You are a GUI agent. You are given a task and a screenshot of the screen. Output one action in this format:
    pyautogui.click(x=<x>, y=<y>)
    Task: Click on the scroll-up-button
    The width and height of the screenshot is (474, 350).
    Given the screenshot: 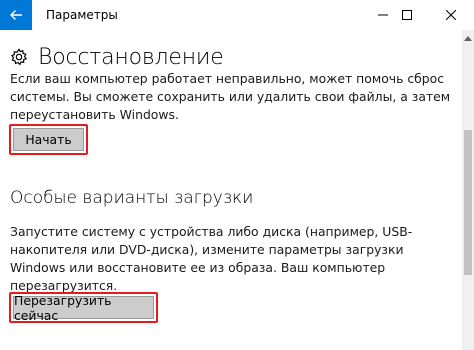 What is the action you would take?
    pyautogui.click(x=468, y=38)
    